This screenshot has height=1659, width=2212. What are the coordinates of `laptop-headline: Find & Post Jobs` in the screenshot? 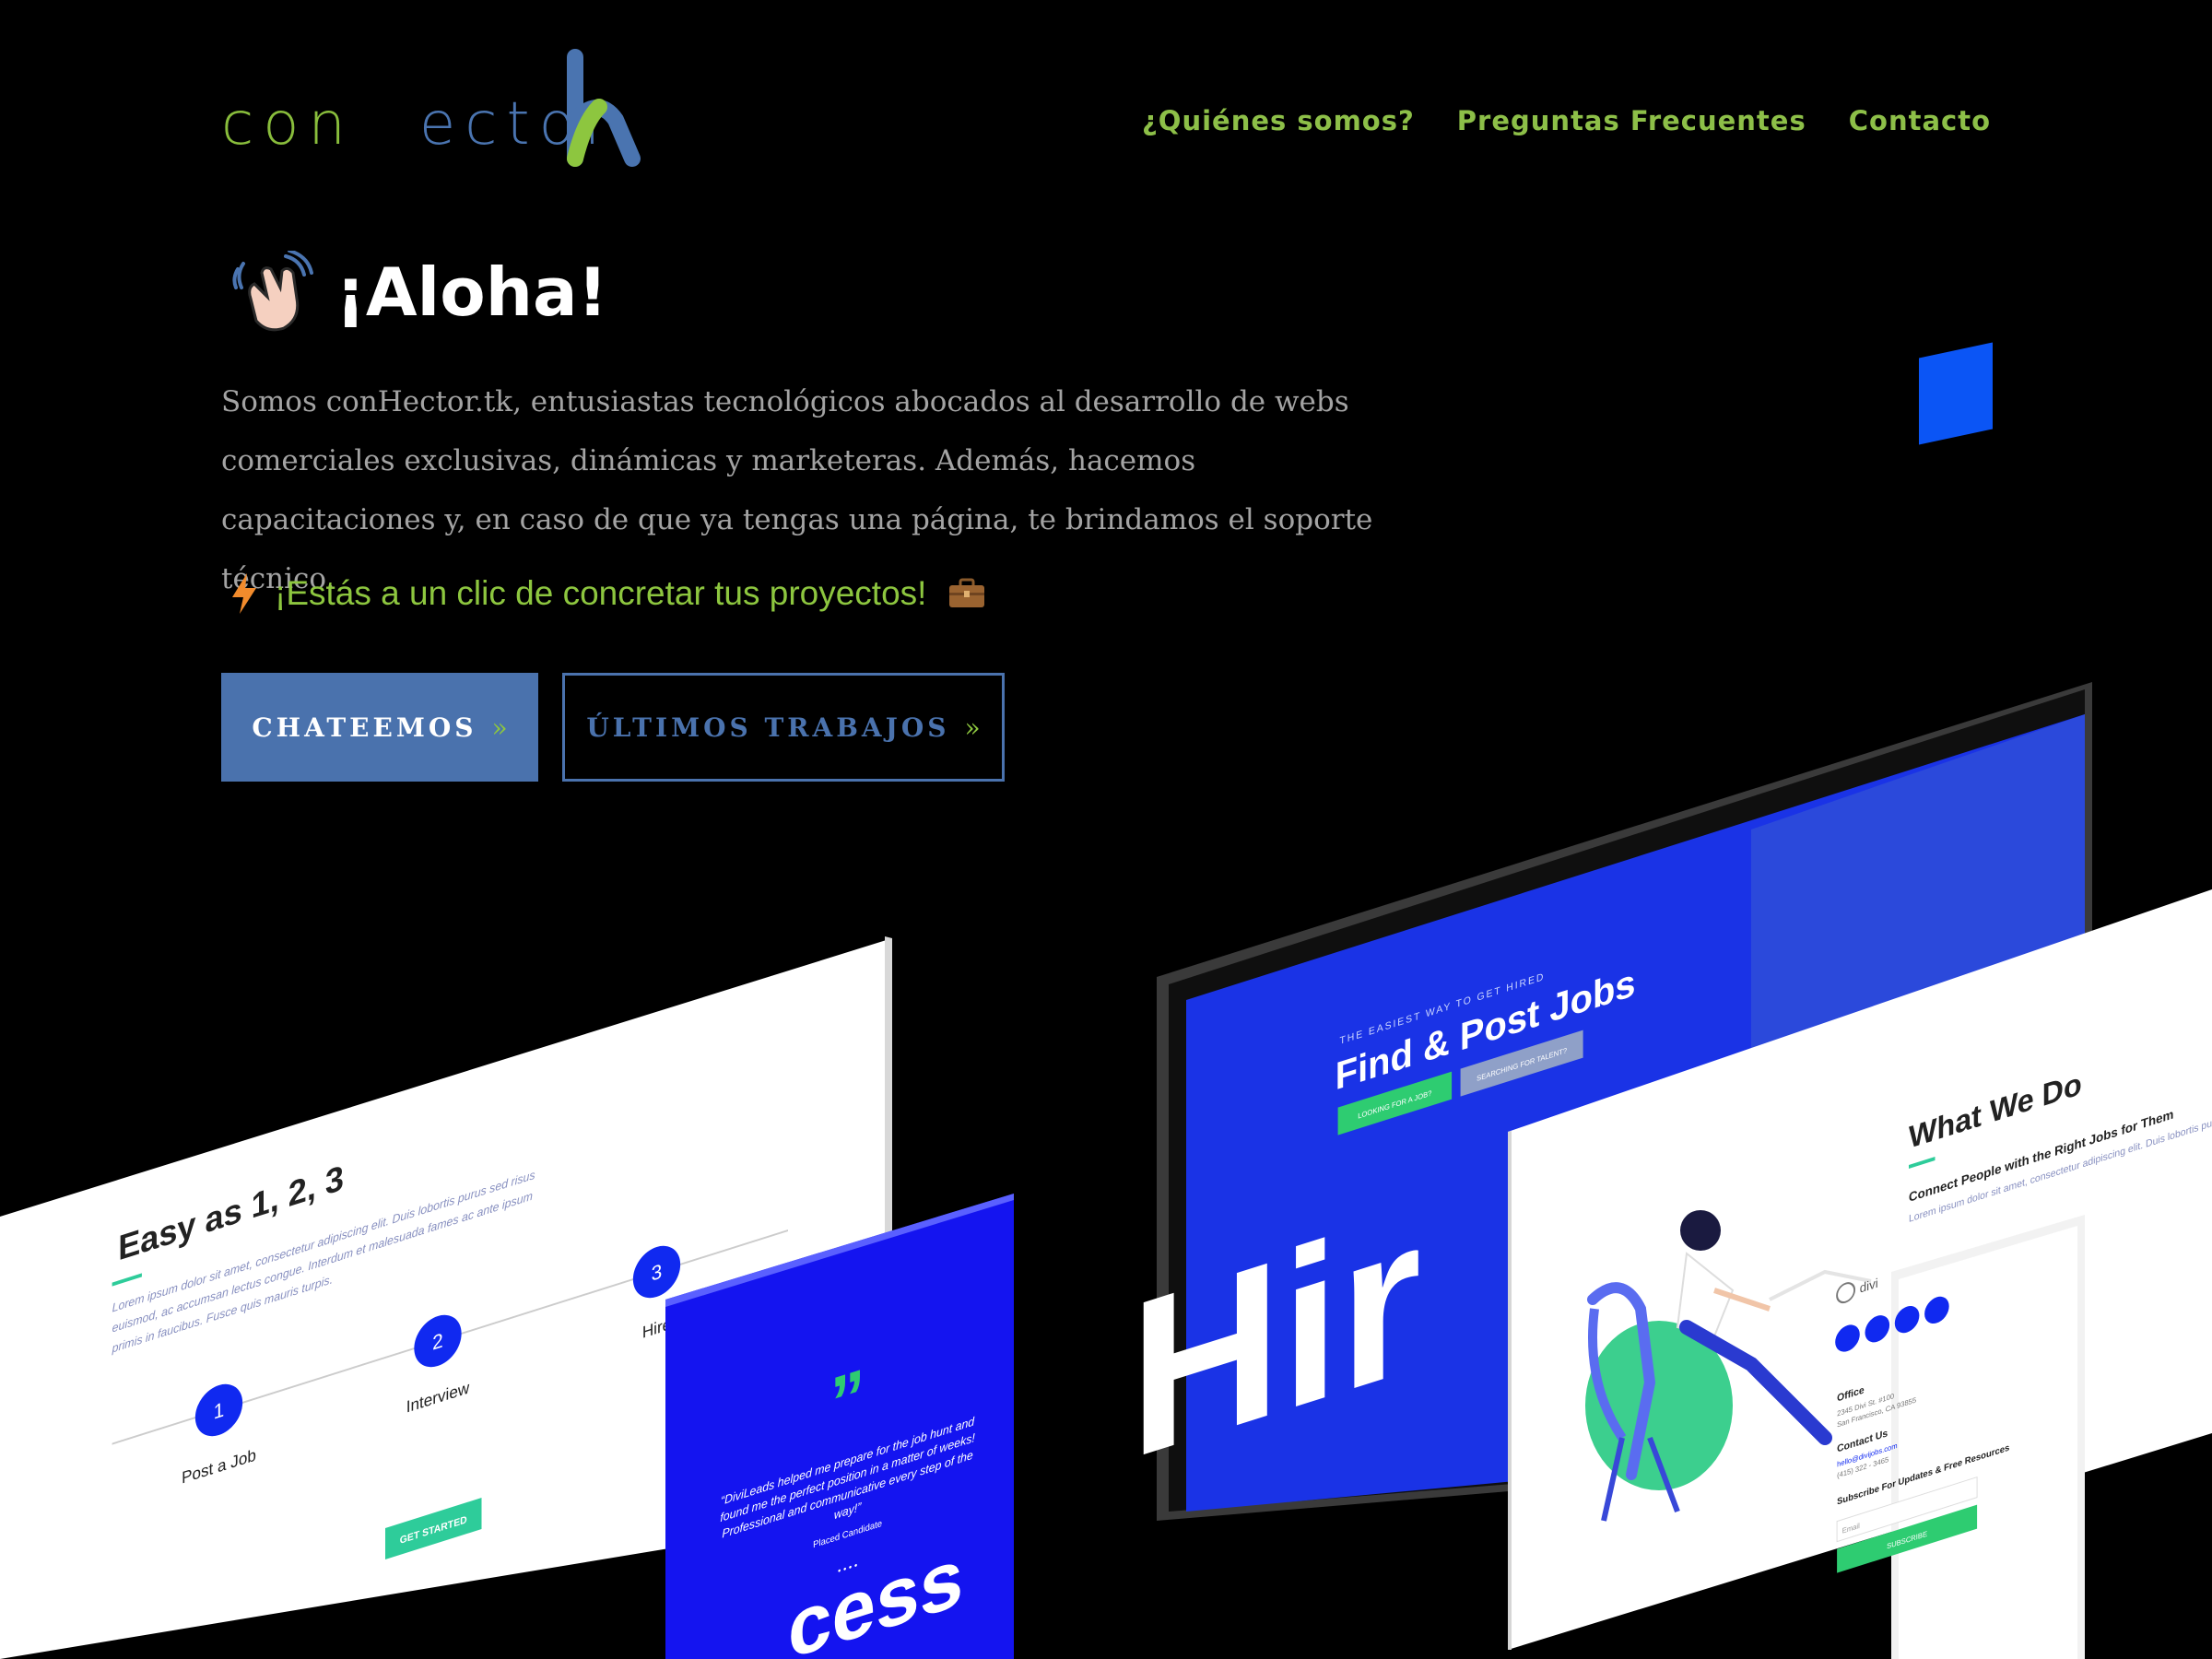 It's located at (1485, 1029).